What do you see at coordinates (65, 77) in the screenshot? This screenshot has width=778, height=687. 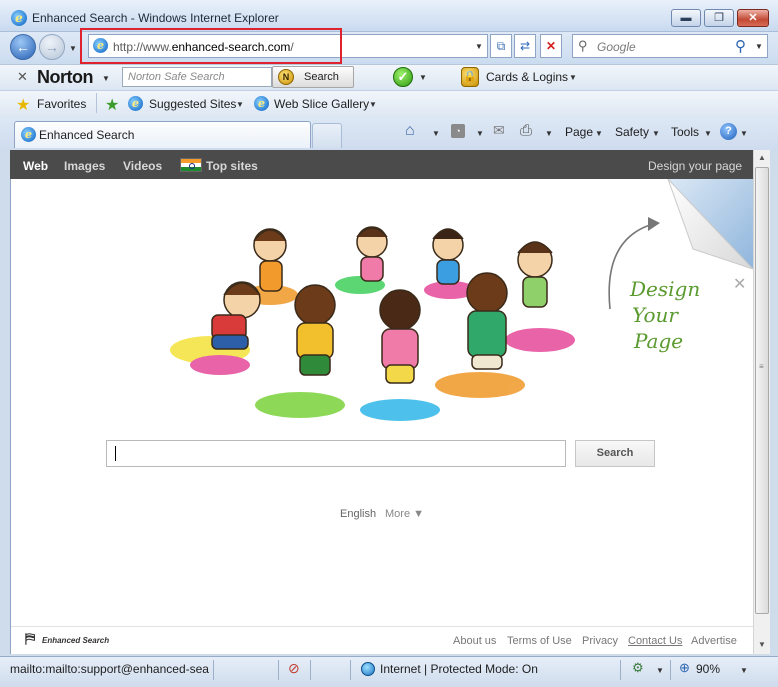 I see `norton-logo: Norton` at bounding box center [65, 77].